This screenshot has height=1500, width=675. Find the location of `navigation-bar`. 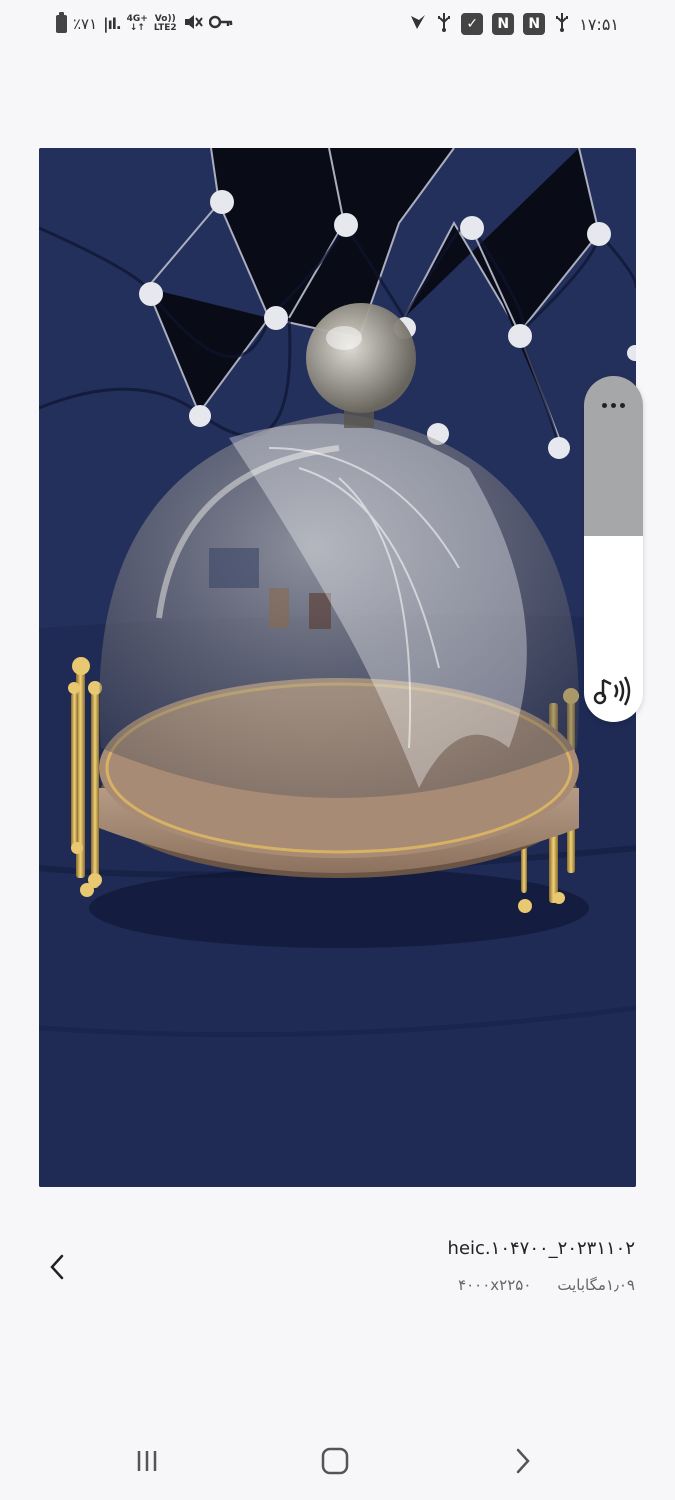

navigation-bar is located at coordinates (337, 1460).